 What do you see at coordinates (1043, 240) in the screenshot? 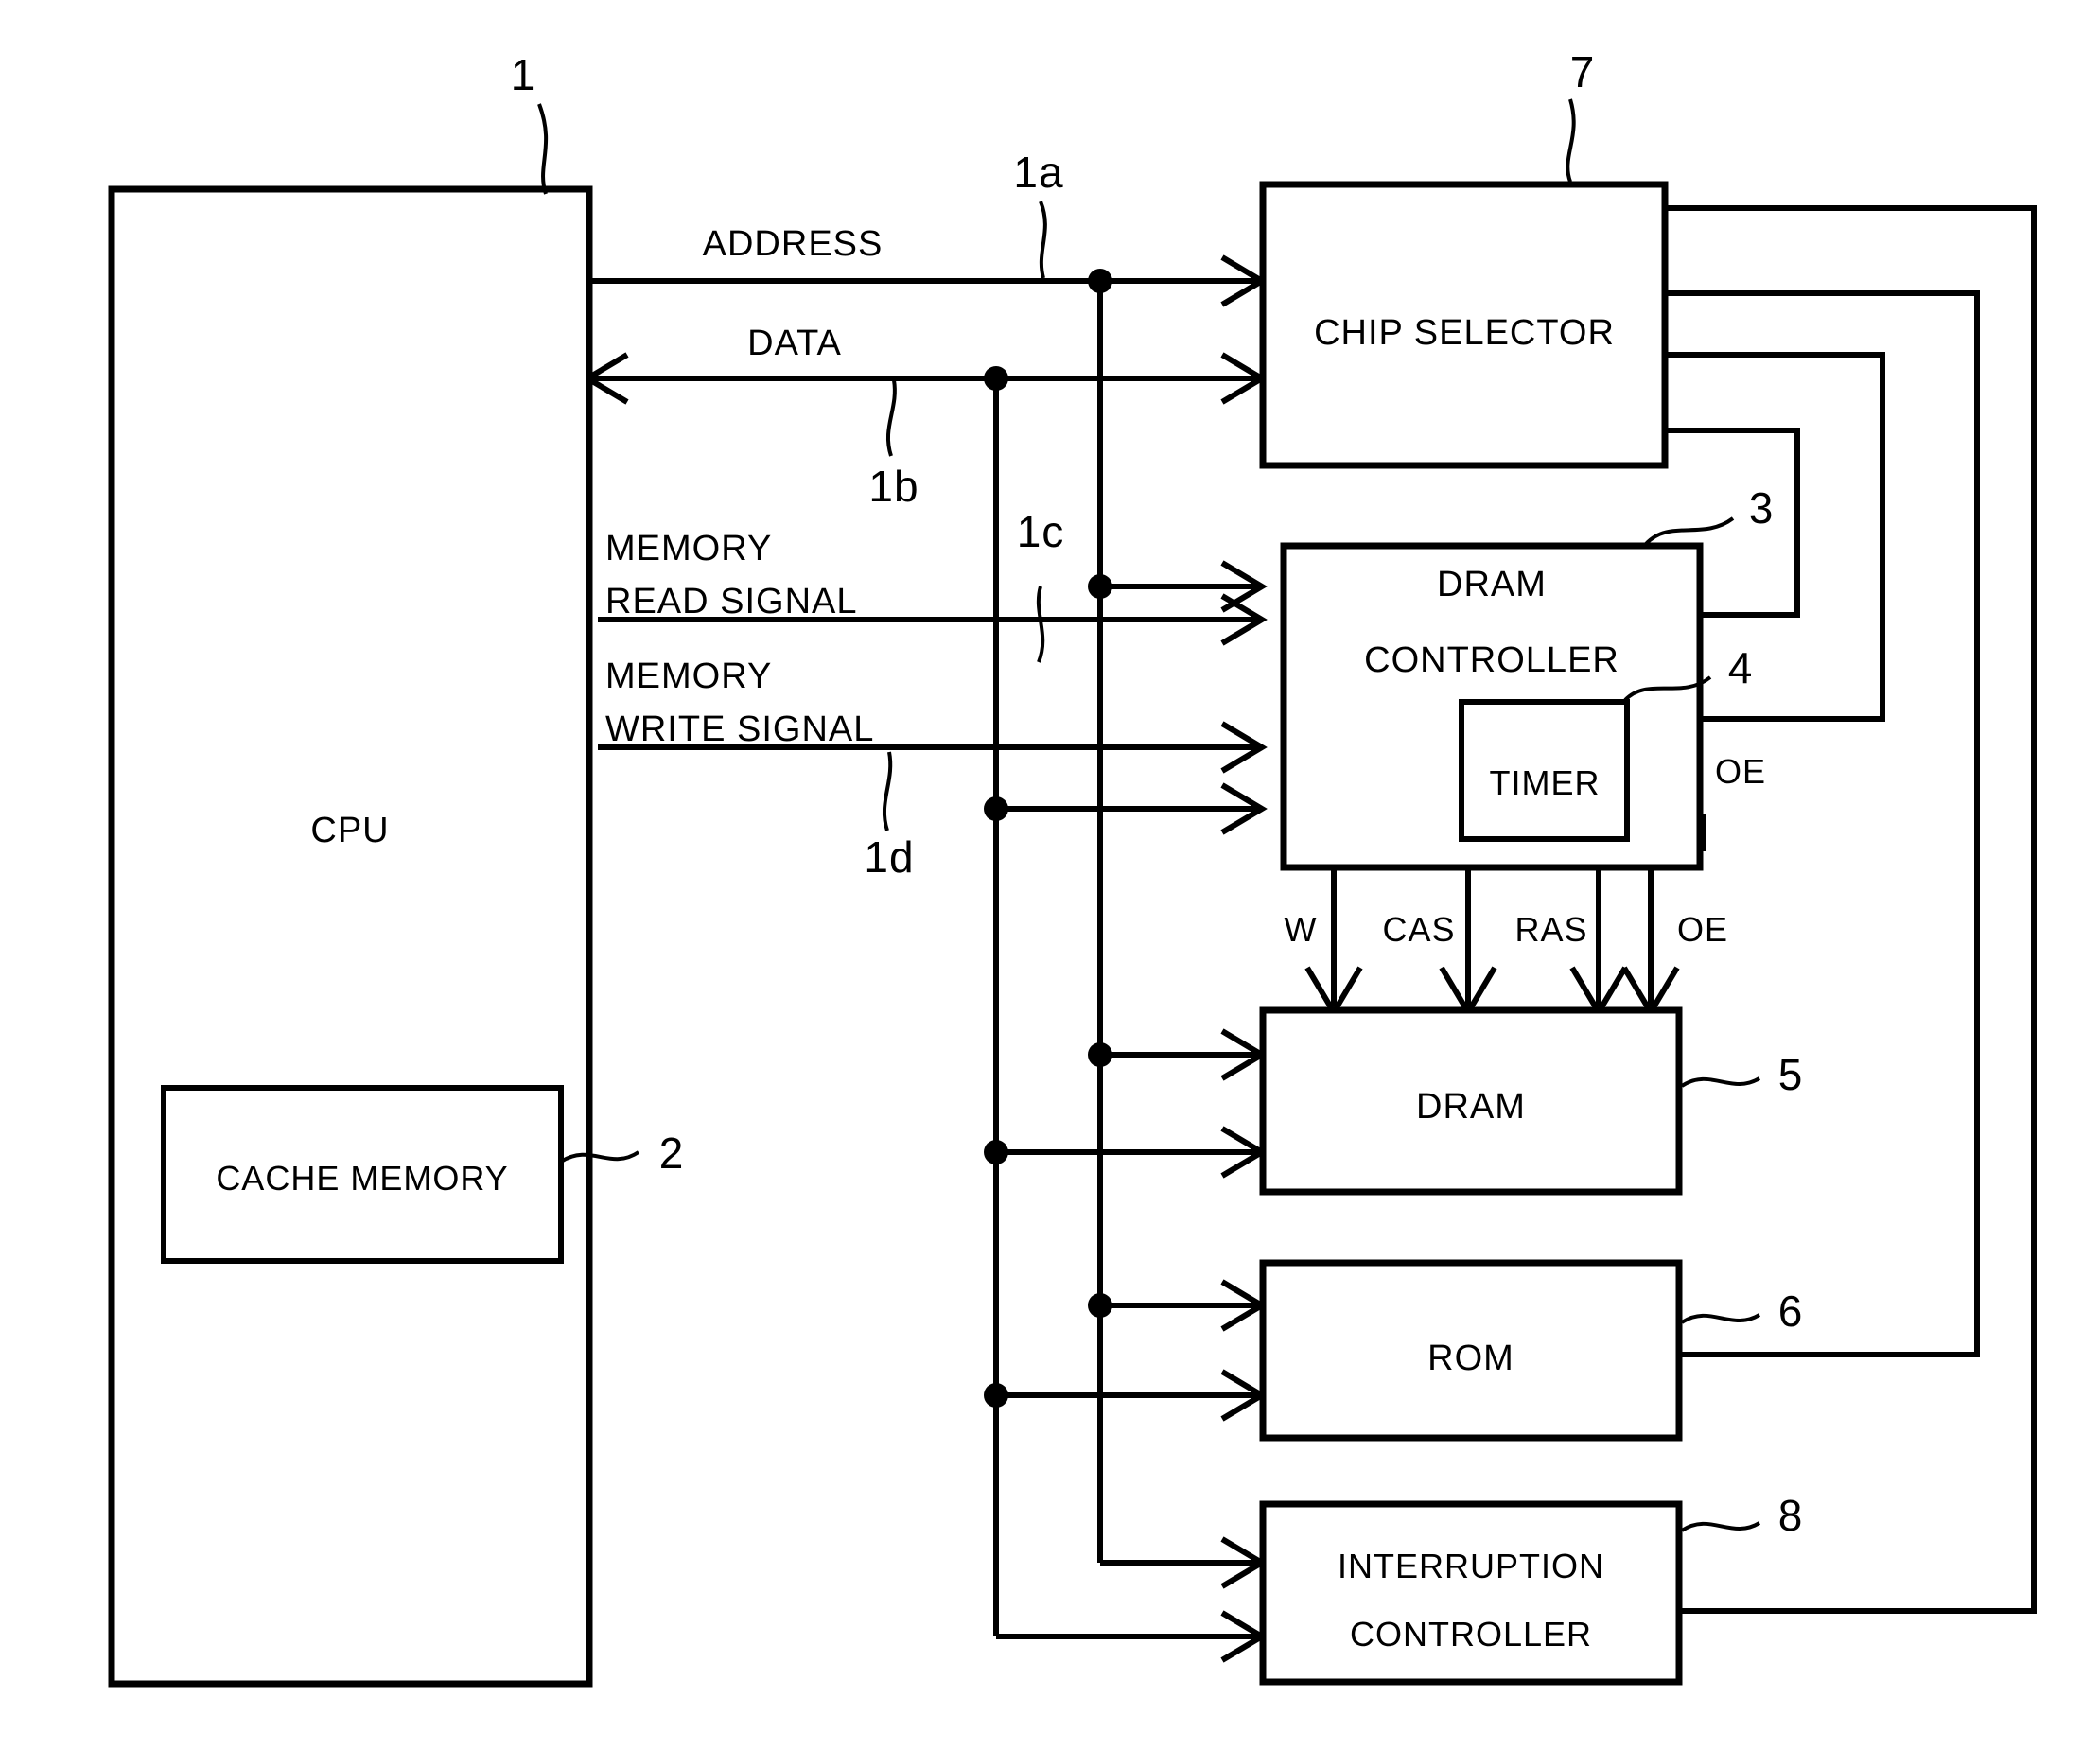
I see `address-ref-leader` at bounding box center [1043, 240].